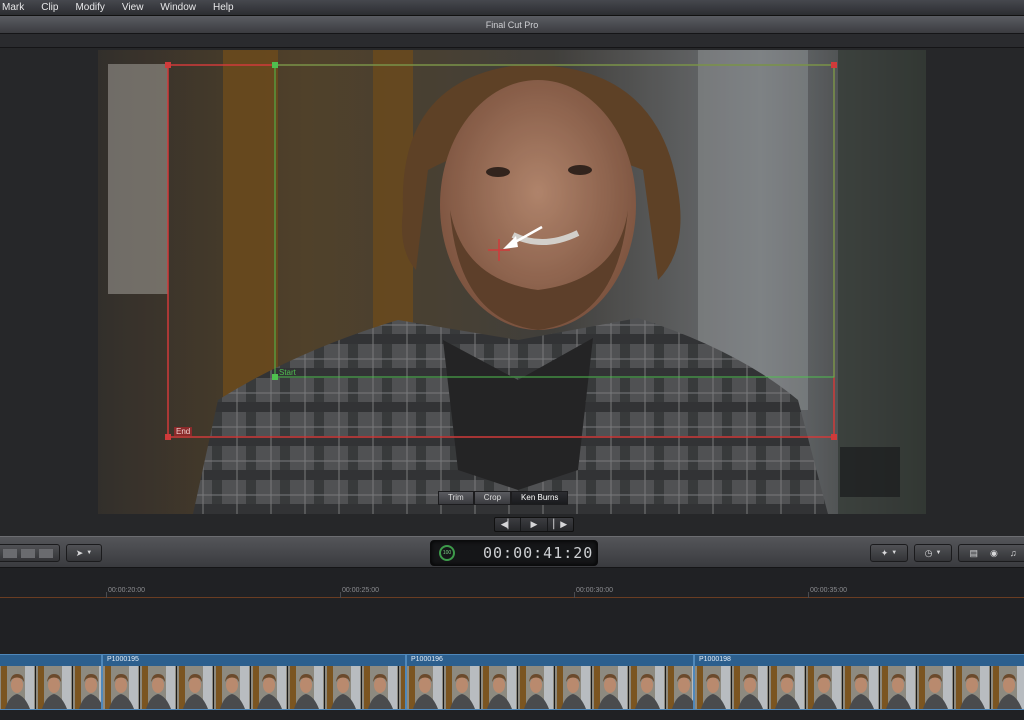  Describe the element at coordinates (46, 553) in the screenshot. I see `append-edit-icon` at that location.